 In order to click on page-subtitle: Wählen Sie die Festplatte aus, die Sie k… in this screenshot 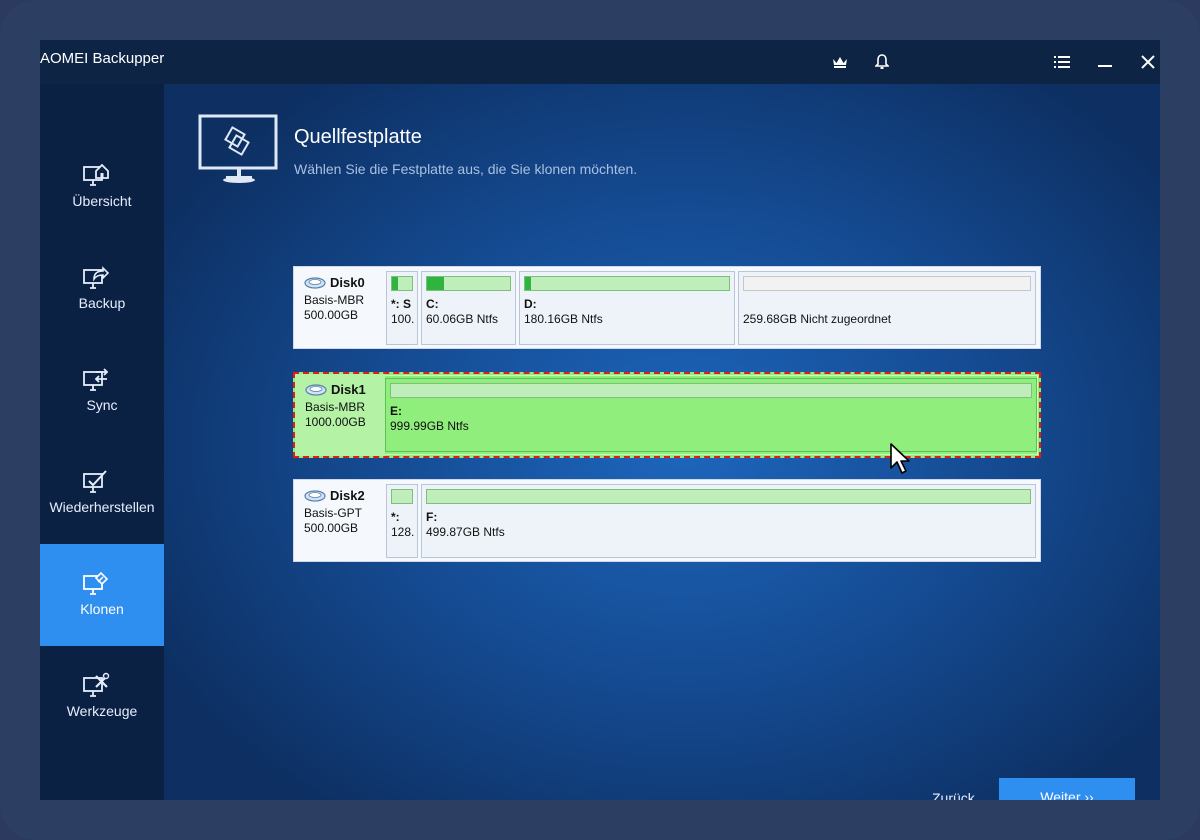, I will do `click(466, 169)`.